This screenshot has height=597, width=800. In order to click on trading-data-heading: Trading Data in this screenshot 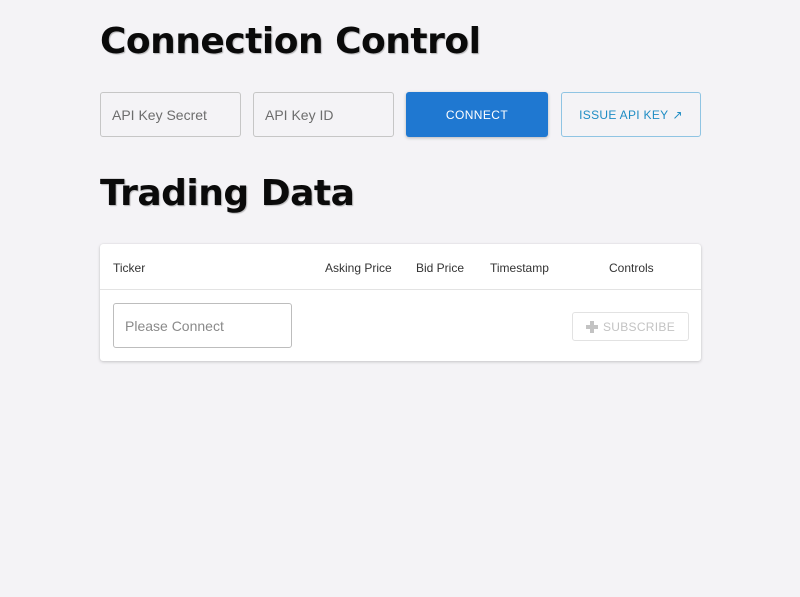, I will do `click(227, 193)`.